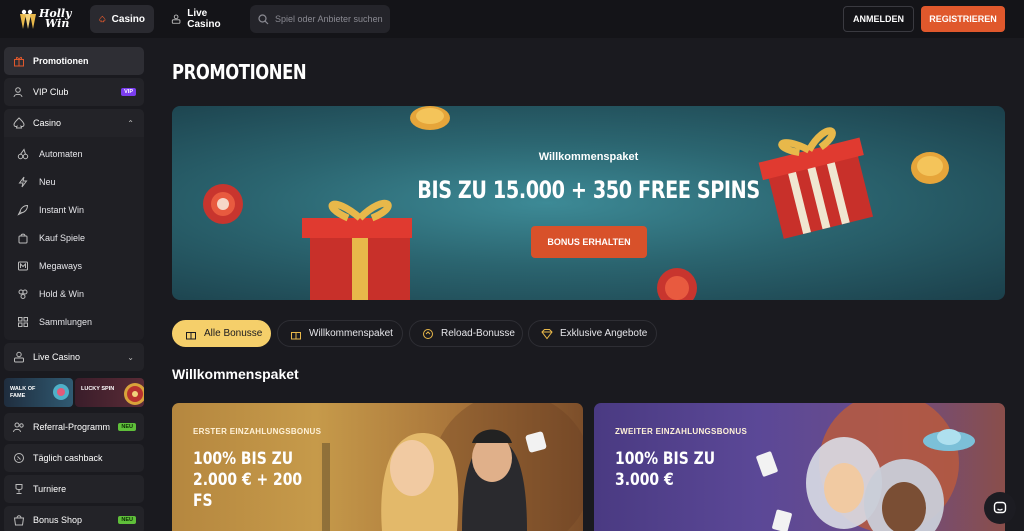 Image resolution: width=1024 pixels, height=531 pixels. What do you see at coordinates (74, 182) in the screenshot?
I see `sidebar-item-neu: Neu` at bounding box center [74, 182].